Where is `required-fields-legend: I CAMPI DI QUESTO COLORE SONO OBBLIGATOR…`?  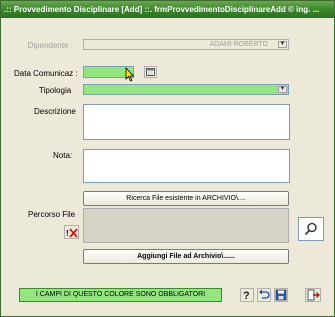 required-fields-legend: I CAMPI DI QUESTO COLORE SONO OBBLIGATOR… is located at coordinates (120, 295).